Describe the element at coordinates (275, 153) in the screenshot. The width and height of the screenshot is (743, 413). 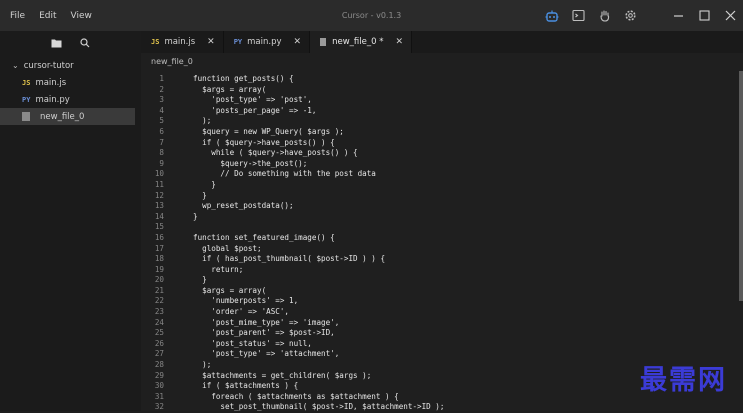
I see `code-text: while ( $query->have_posts() ) {` at that location.